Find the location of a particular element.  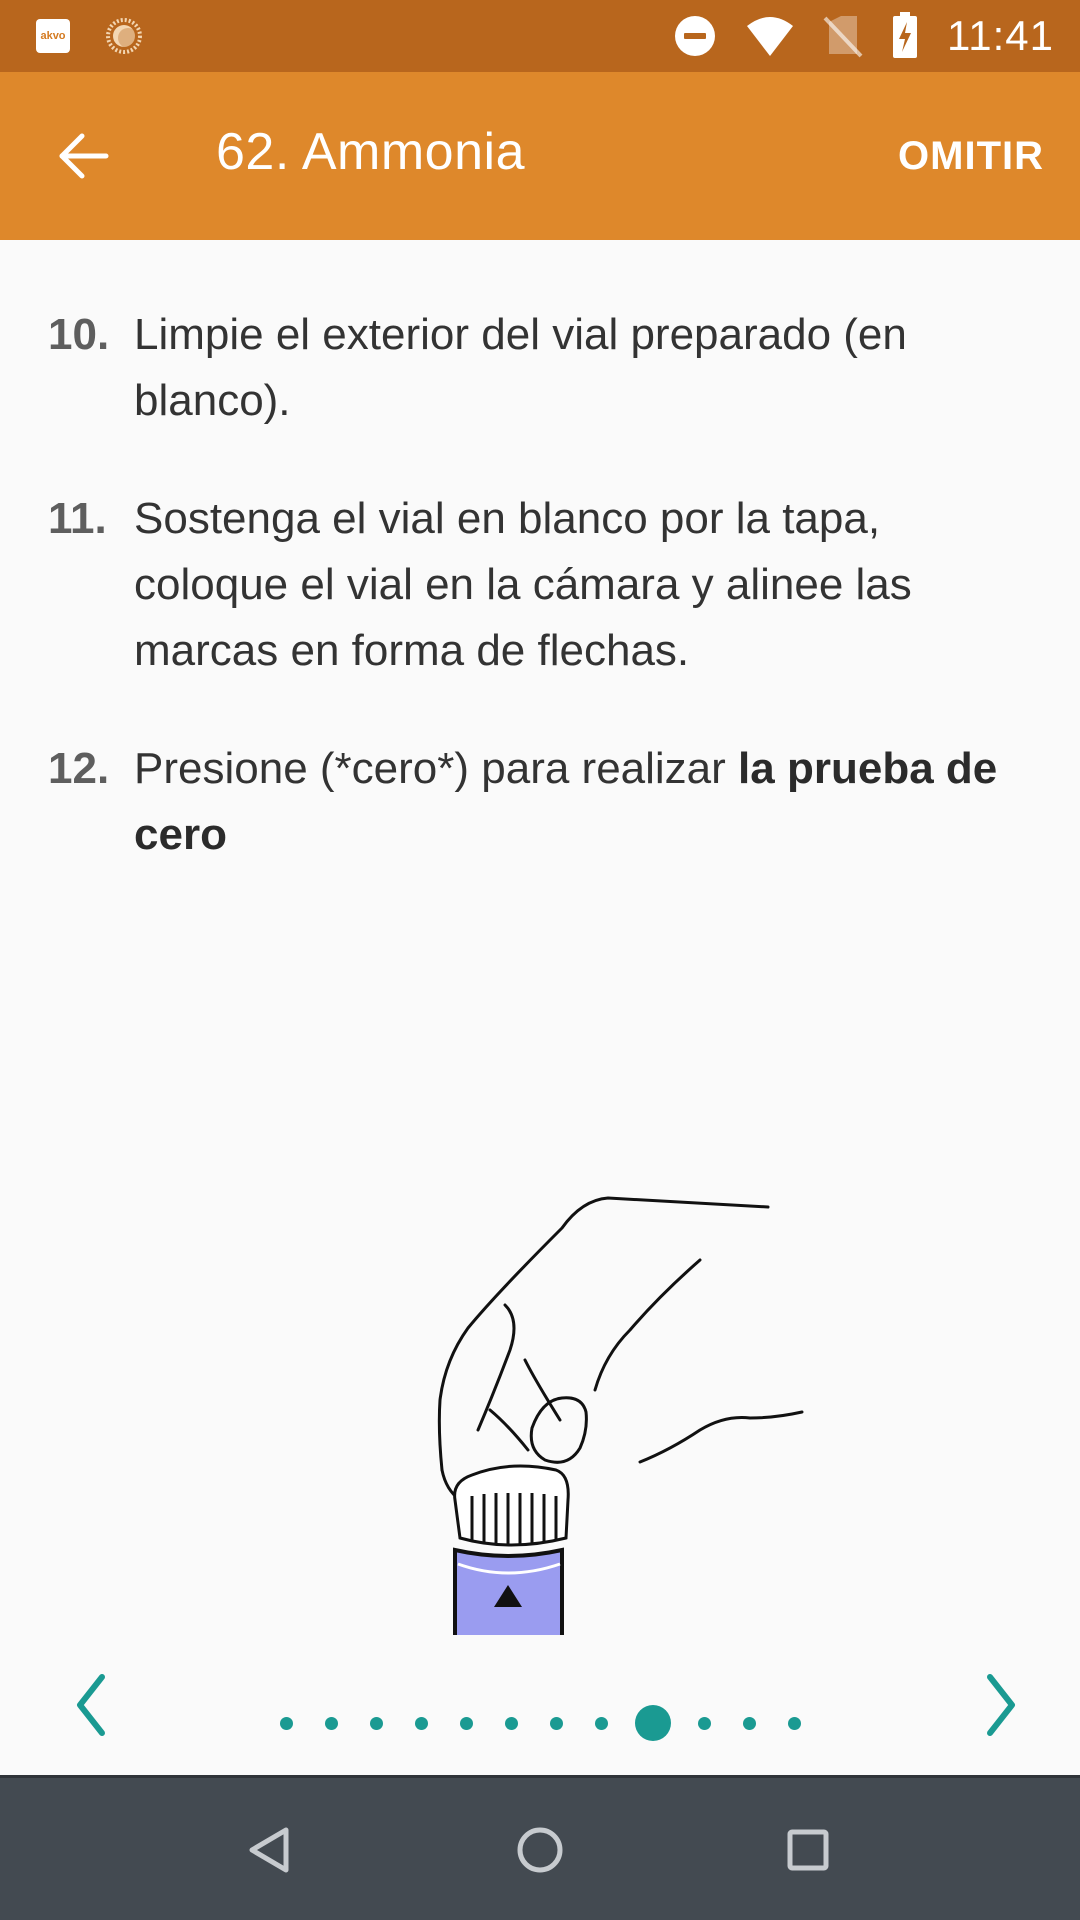

hand-holding-vial-illustration is located at coordinates (620, 1415).